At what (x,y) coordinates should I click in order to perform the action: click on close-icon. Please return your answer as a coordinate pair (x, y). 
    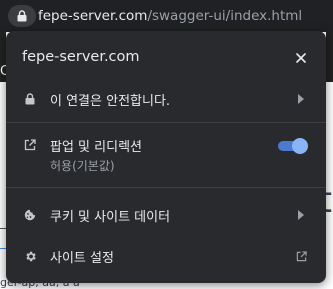
    Looking at the image, I should click on (301, 58).